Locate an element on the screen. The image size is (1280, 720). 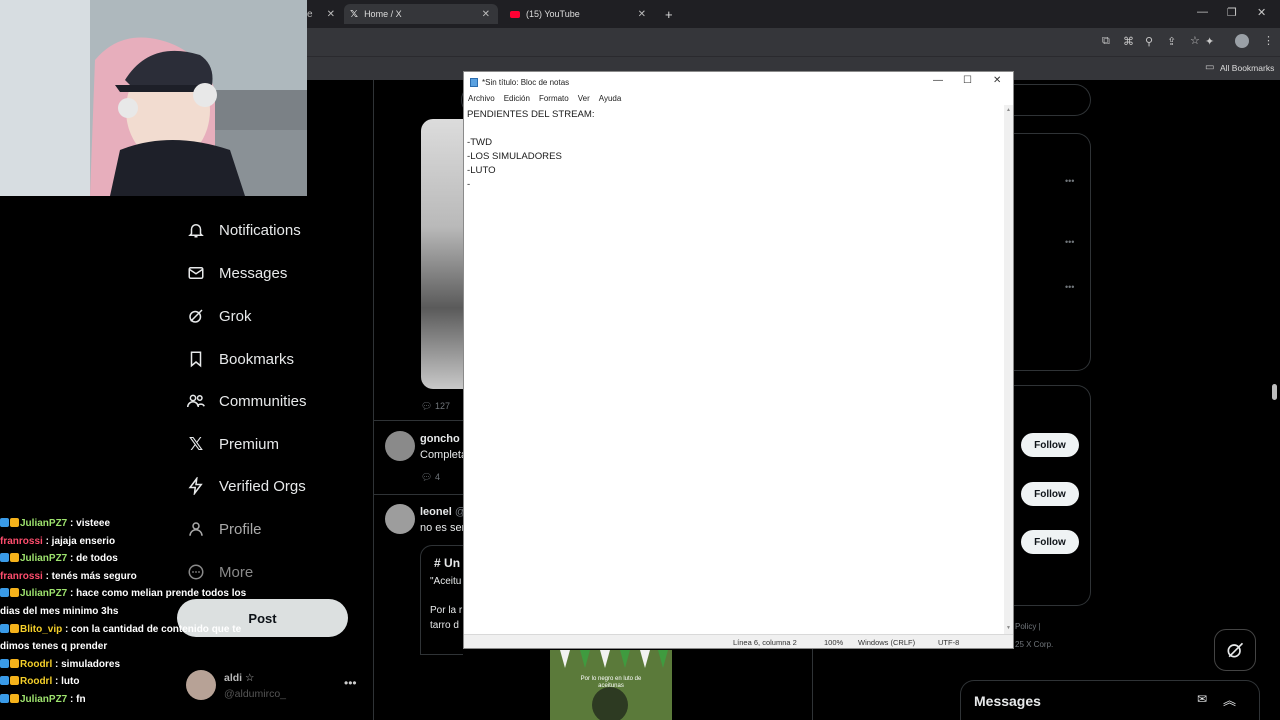
footer-link: Policy | is located at coordinates (1028, 626).